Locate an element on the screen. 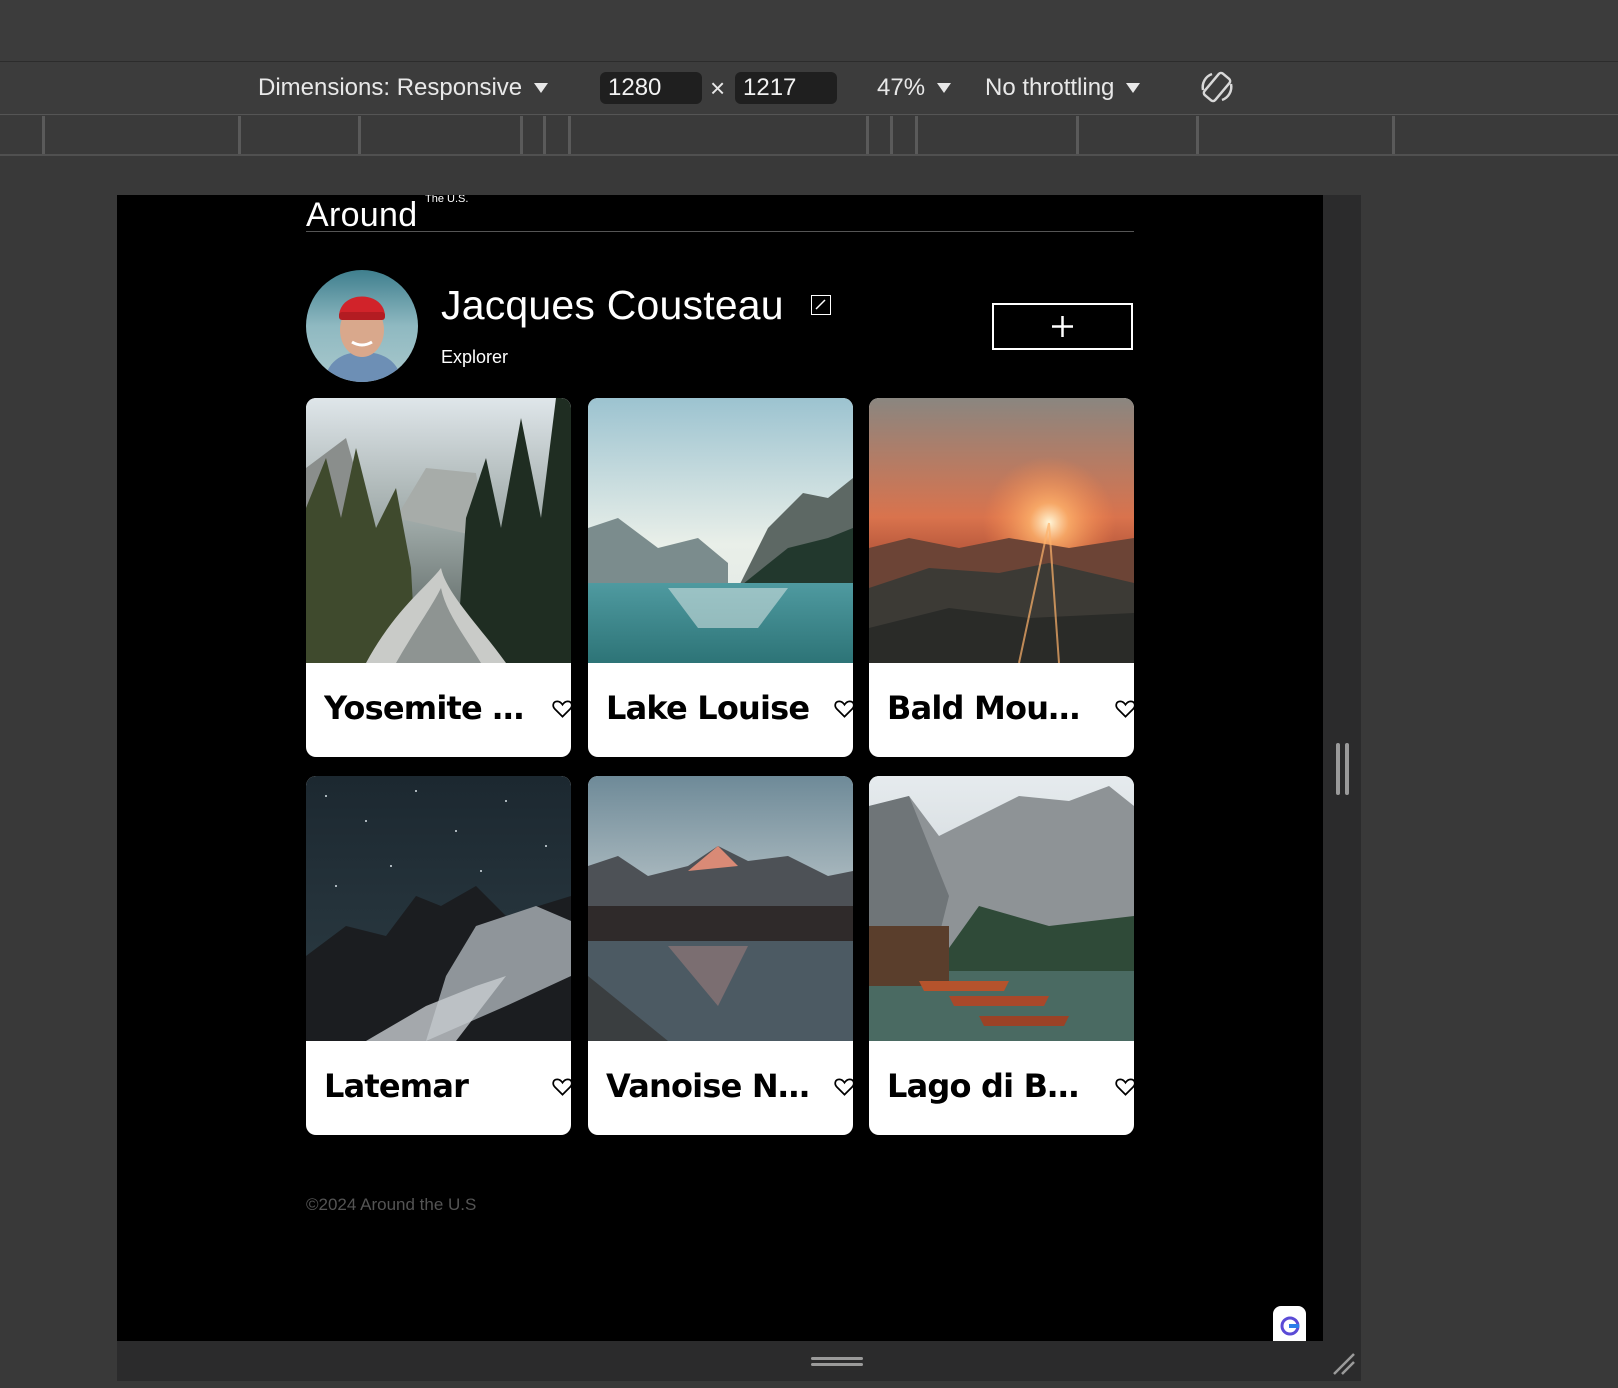 This screenshot has height=1388, width=1618. dimensions-dropdown: Dimensions: Responsive is located at coordinates (403, 88).